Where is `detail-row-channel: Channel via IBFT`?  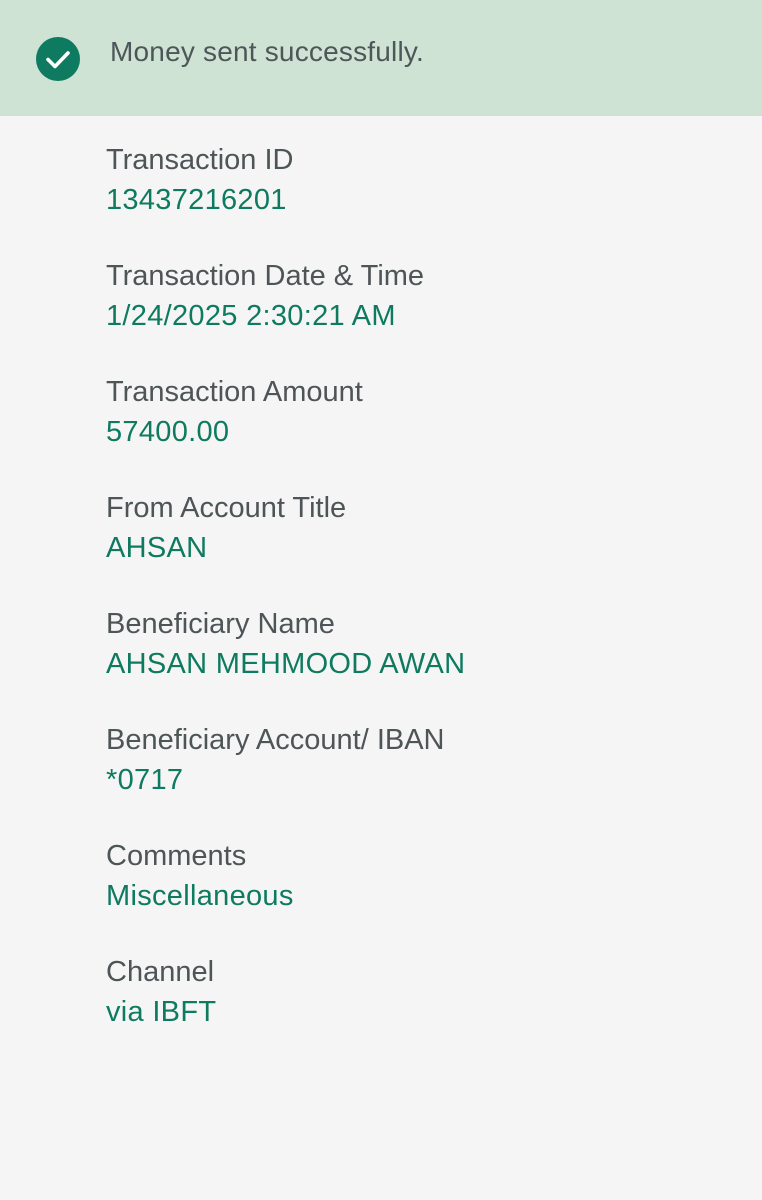
detail-row-channel: Channel via IBFT is located at coordinates (426, 1010).